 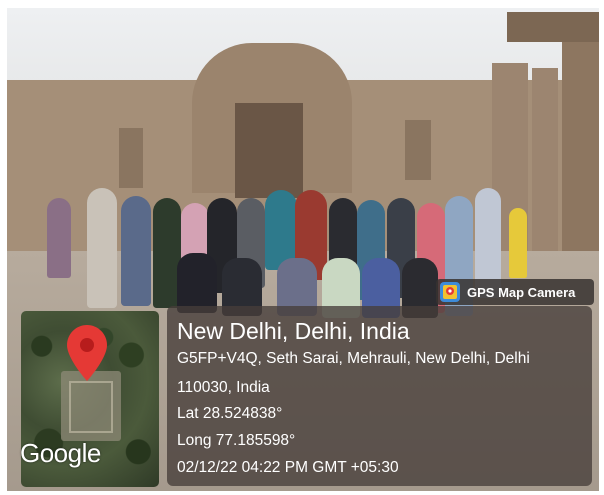 I want to click on gps-map-camera-badge: GPS Map Camera, so click(x=515, y=292).